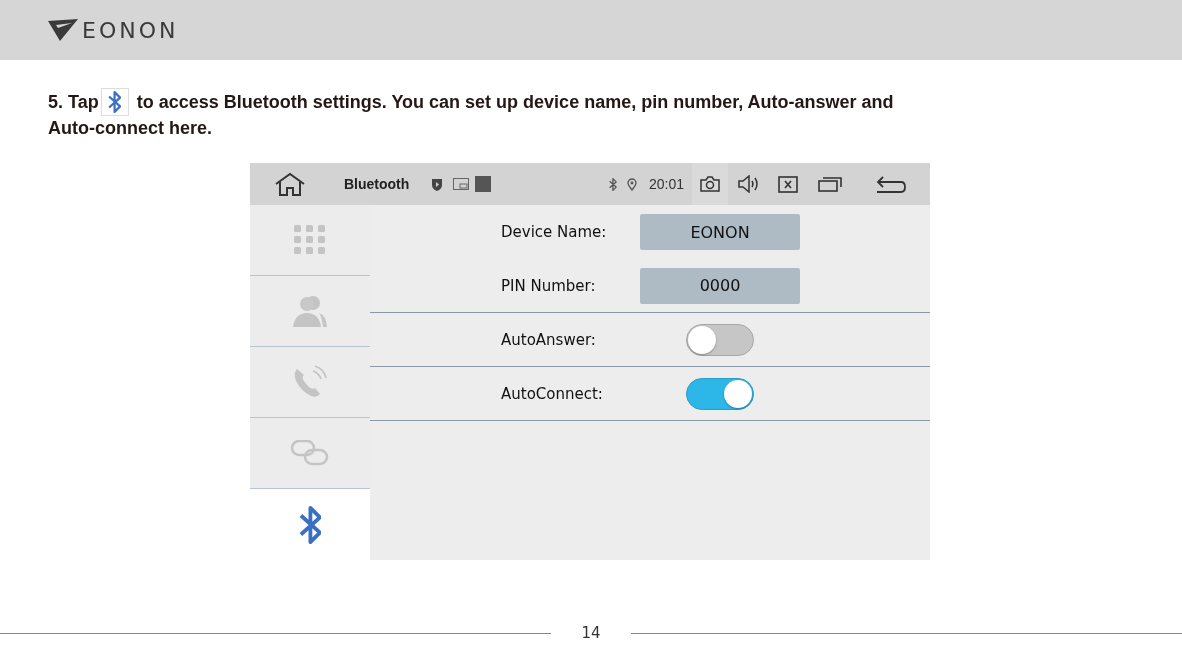  I want to click on close-icon, so click(788, 184).